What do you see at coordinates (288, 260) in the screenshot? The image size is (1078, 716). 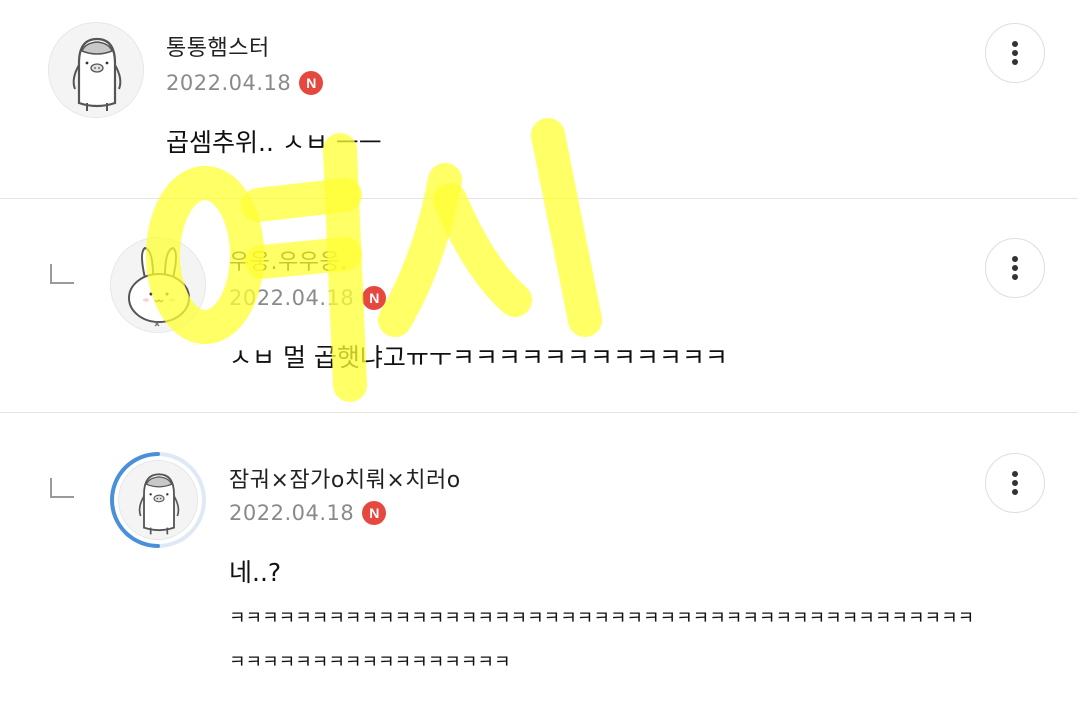 I see `comment-author: 우웅.우우웅.` at bounding box center [288, 260].